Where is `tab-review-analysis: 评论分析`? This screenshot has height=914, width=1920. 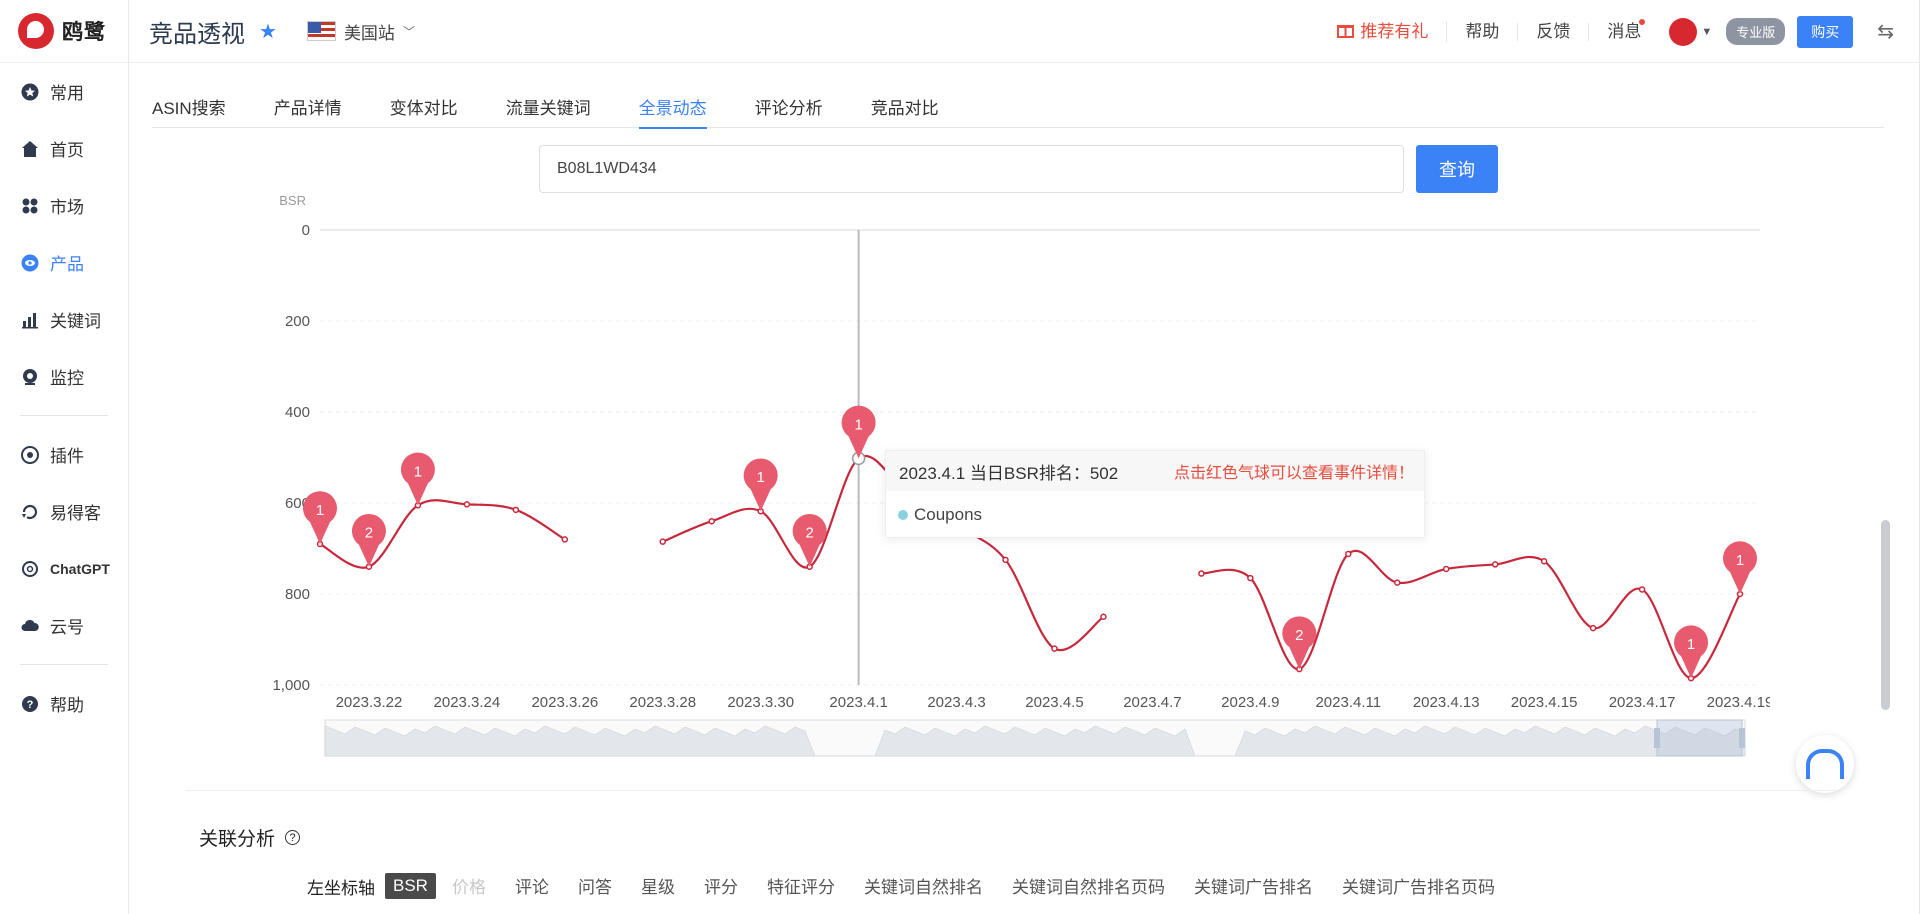 tab-review-analysis: 评论分析 is located at coordinates (789, 103).